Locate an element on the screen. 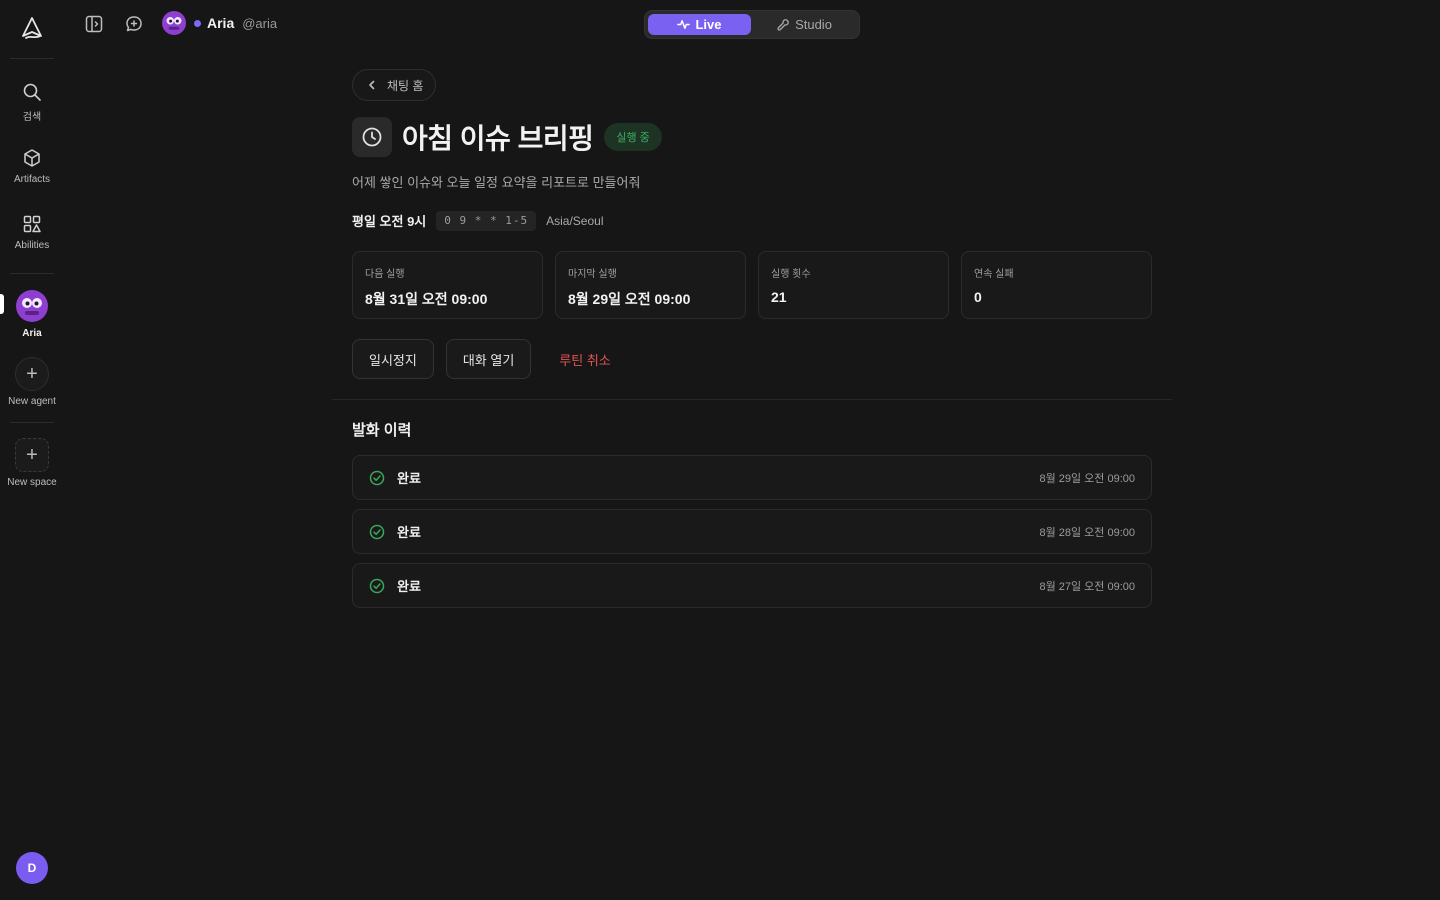  cron-expression: 0 9 * * 1-5 is located at coordinates (486, 220).